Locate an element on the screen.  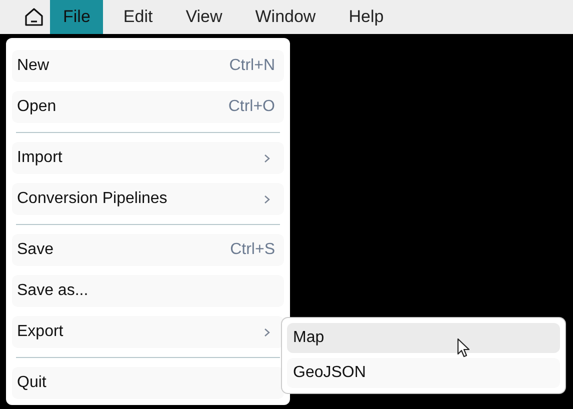
menu-item: Import is located at coordinates (148, 158).